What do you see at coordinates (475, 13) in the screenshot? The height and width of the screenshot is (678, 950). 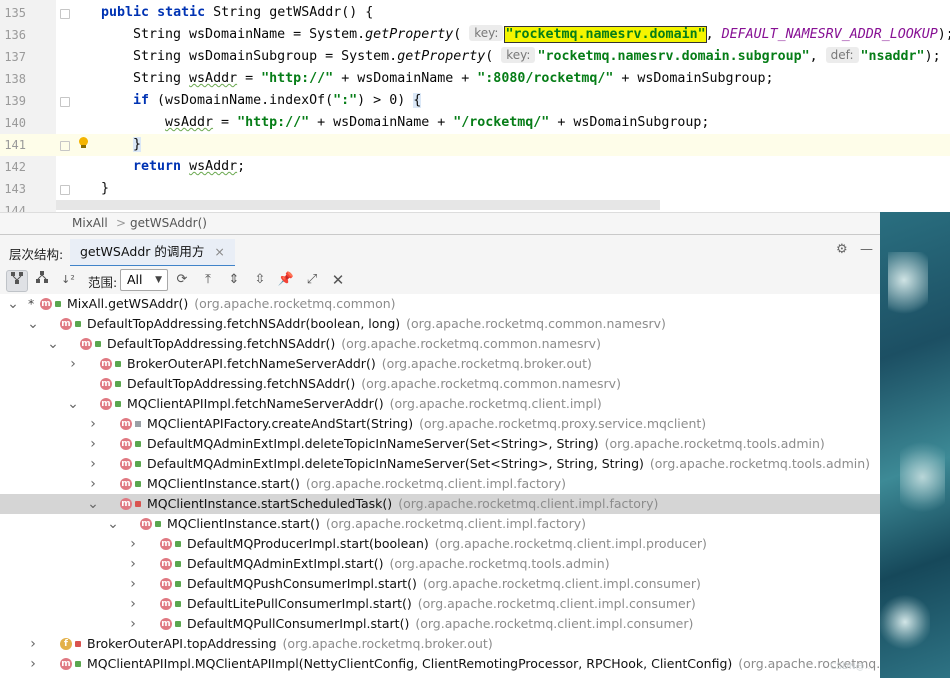 I see `code-line-135: 135 public static String getWSAddr() {` at bounding box center [475, 13].